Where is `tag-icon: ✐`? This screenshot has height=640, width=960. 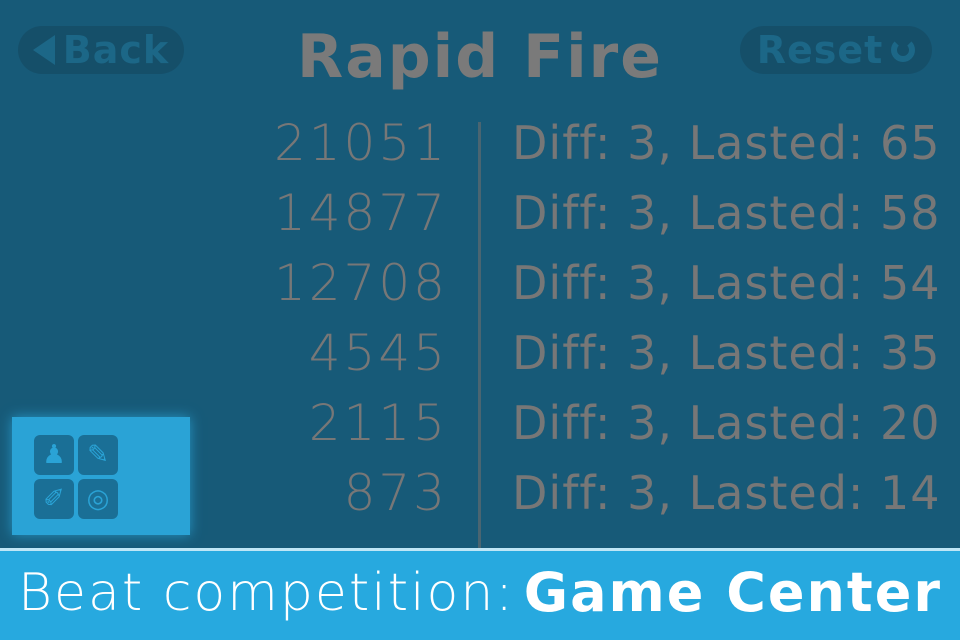 tag-icon: ✐ is located at coordinates (54, 499).